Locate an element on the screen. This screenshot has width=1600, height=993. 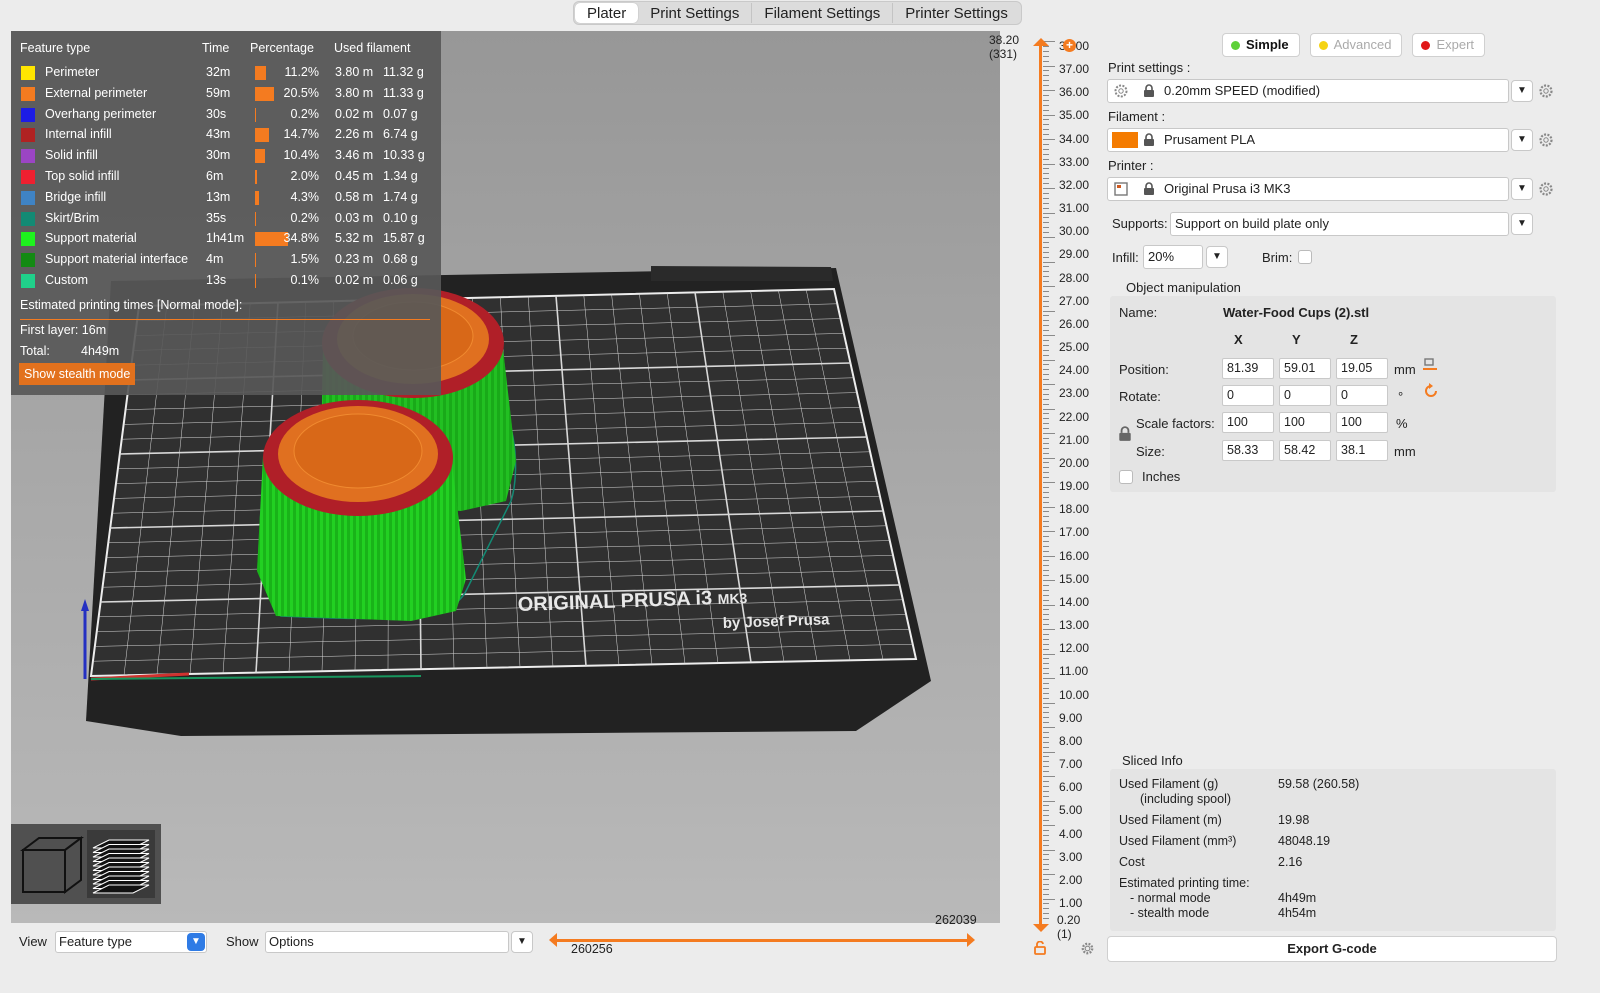
layer-top-handle is located at coordinates (1041, 42).